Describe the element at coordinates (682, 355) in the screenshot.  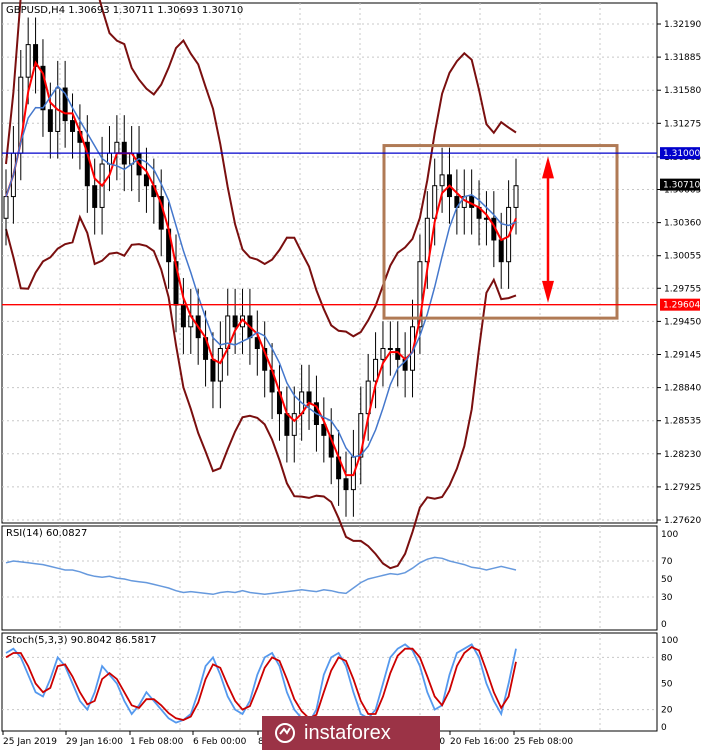
I see `price-tick-label: 1.29145` at that location.